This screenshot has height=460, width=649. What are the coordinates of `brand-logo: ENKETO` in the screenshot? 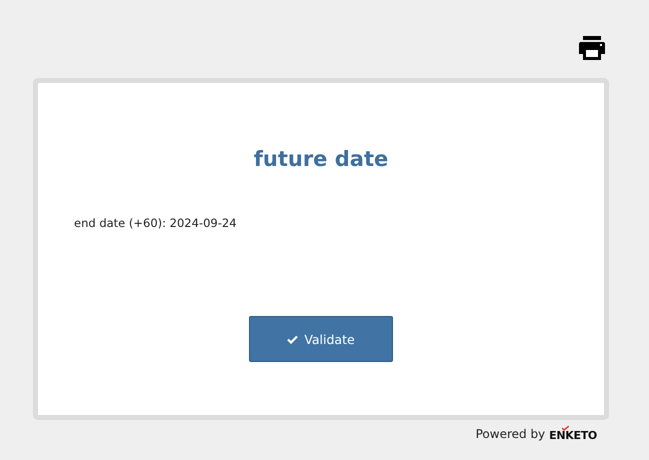 It's located at (573, 434).